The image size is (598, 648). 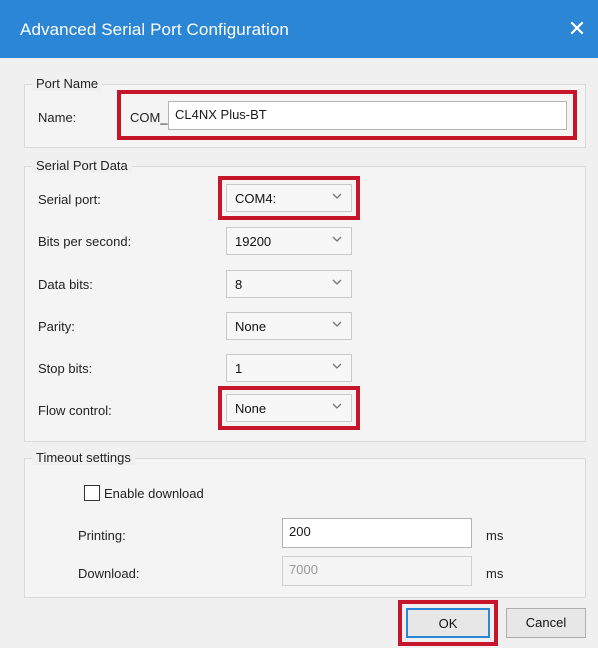 I want to click on title-bar: Advanced Serial Port Configuration ✕, so click(x=299, y=29).